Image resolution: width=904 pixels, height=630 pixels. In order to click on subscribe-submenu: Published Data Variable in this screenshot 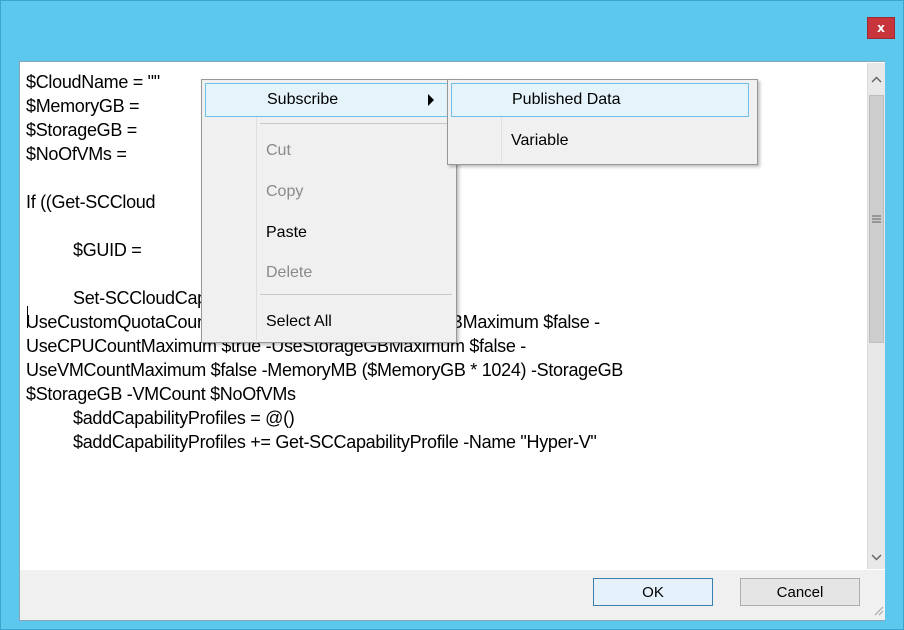, I will do `click(602, 122)`.